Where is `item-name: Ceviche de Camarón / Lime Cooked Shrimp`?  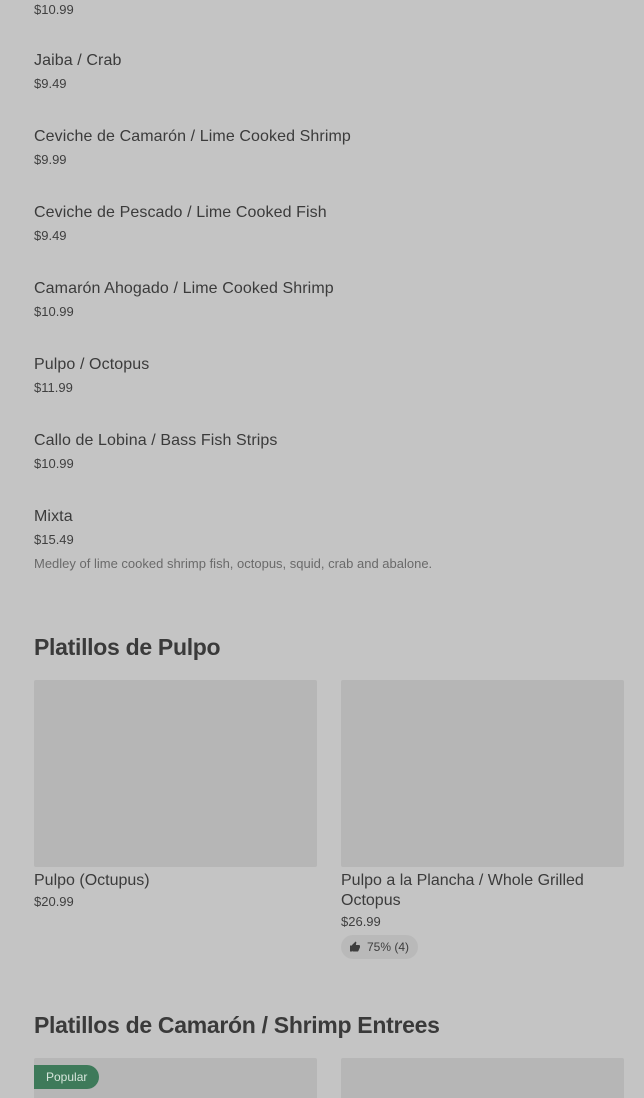
item-name: Ceviche de Camarón / Lime Cooked Shrimp is located at coordinates (192, 136).